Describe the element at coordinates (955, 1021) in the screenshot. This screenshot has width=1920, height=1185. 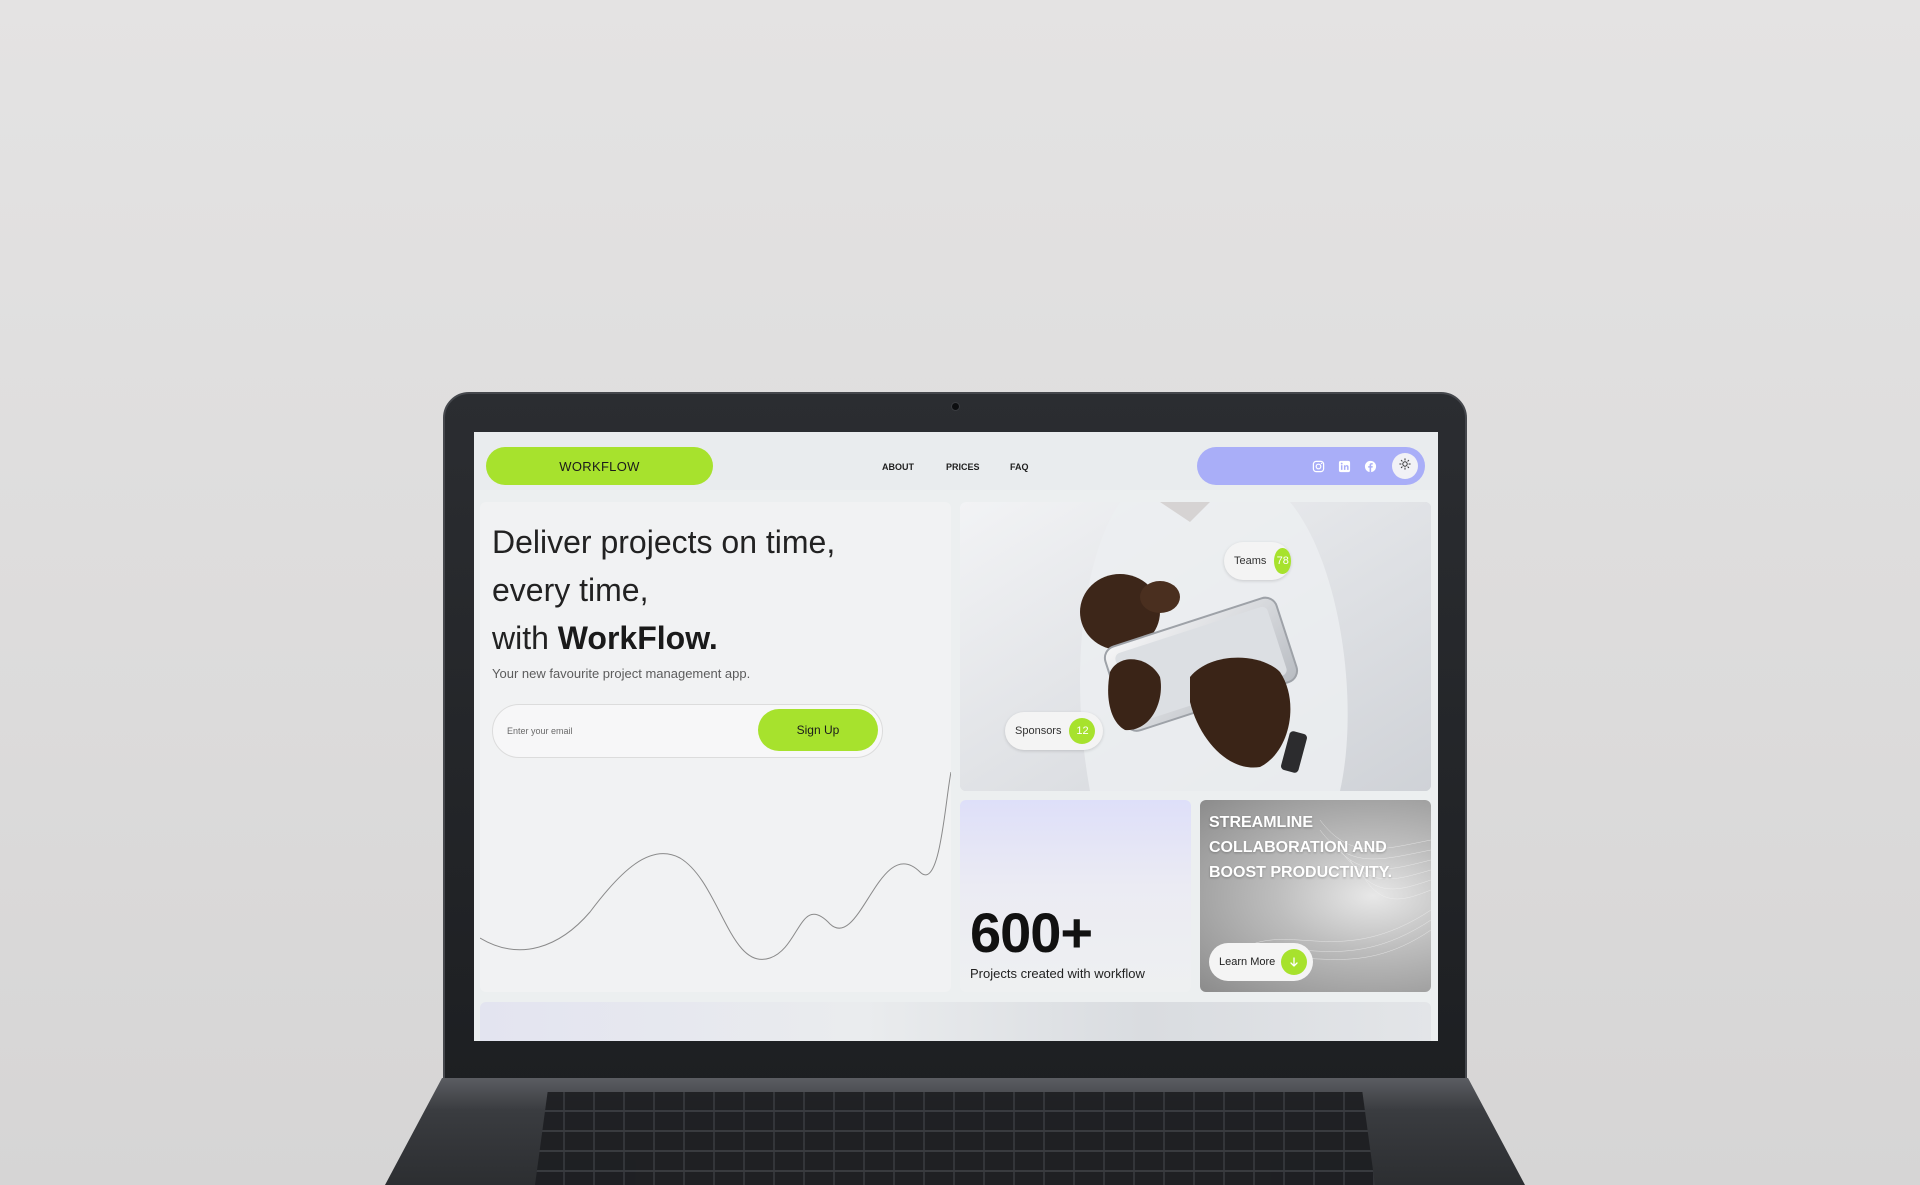
I see `next-section-preview` at that location.